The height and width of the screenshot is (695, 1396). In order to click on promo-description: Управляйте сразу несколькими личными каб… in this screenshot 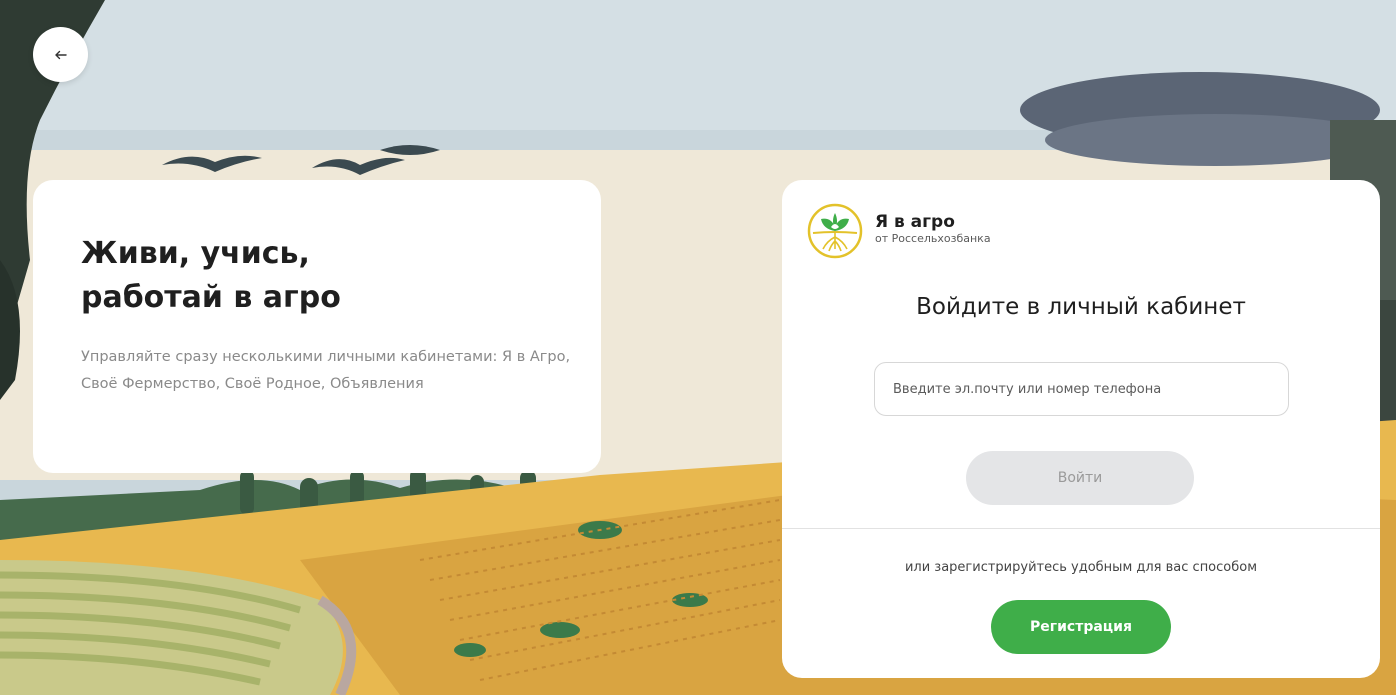, I will do `click(326, 370)`.